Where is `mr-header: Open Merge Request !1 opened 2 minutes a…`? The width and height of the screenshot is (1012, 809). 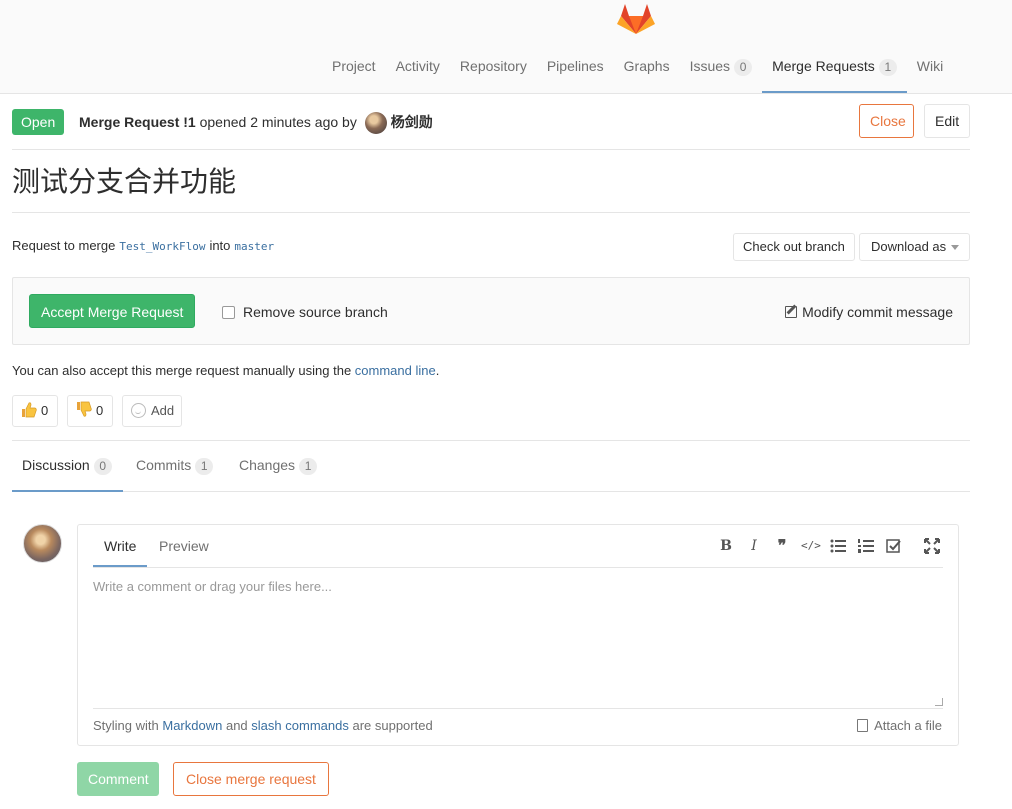
mr-header: Open Merge Request !1 opened 2 minutes a… is located at coordinates (491, 127).